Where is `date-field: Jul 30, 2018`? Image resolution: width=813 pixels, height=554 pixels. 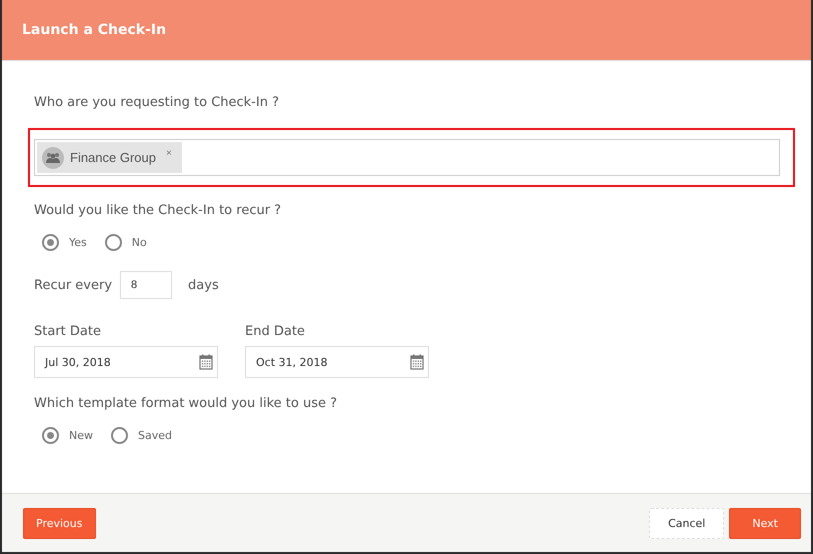
date-field: Jul 30, 2018 is located at coordinates (126, 362).